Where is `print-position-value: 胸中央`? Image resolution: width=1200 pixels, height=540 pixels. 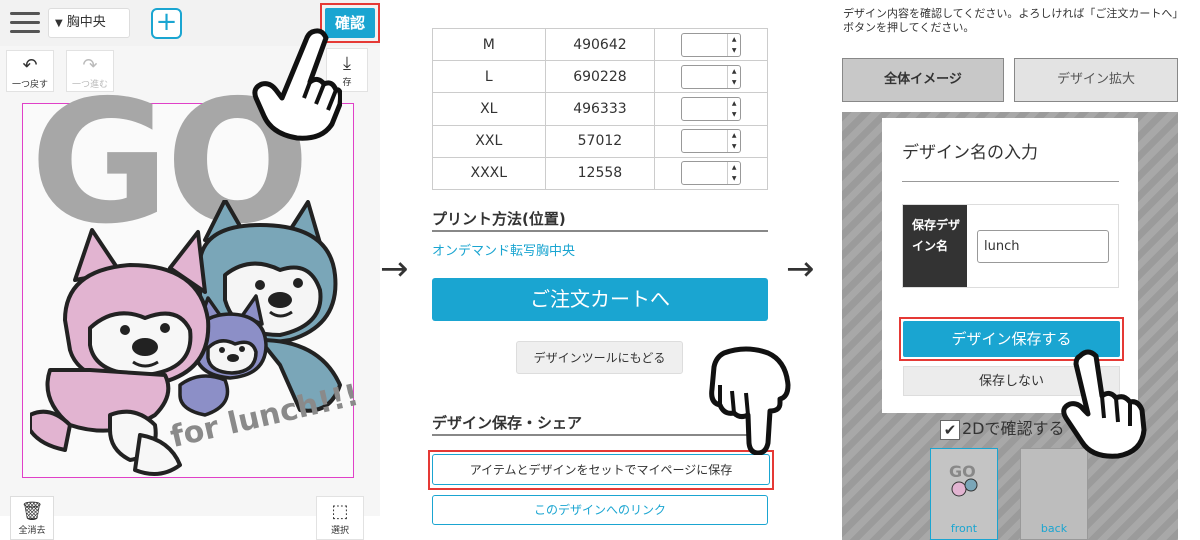
print-position-value: 胸中央 is located at coordinates (86, 22).